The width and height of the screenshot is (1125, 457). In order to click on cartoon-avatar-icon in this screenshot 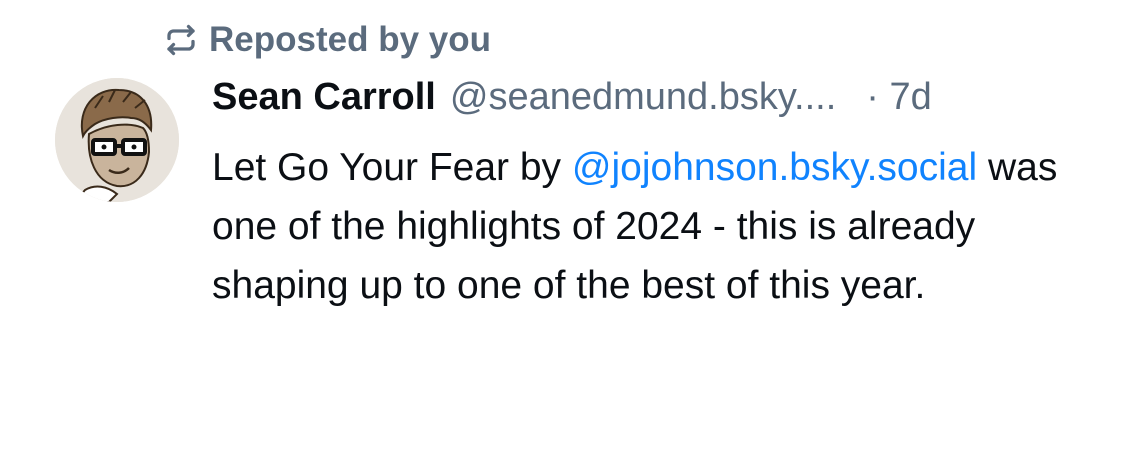, I will do `click(117, 140)`.